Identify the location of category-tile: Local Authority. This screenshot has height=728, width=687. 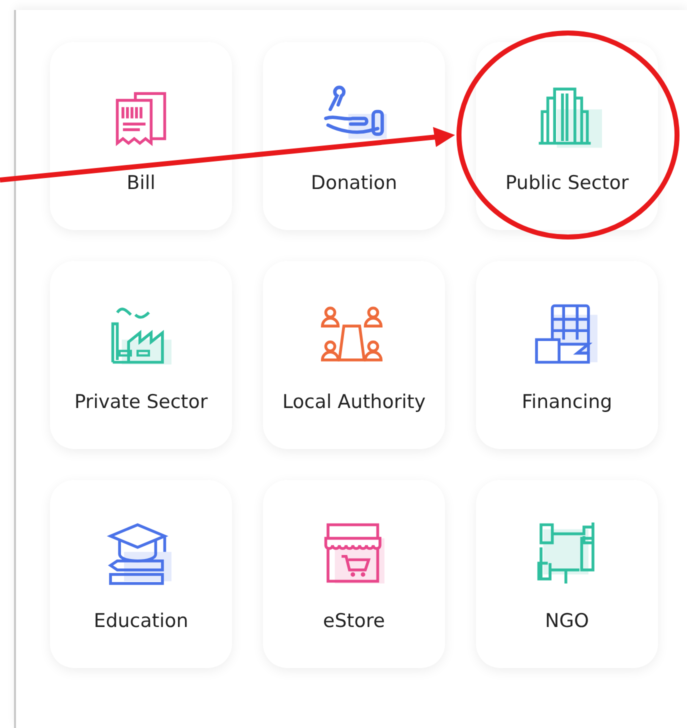
(354, 355).